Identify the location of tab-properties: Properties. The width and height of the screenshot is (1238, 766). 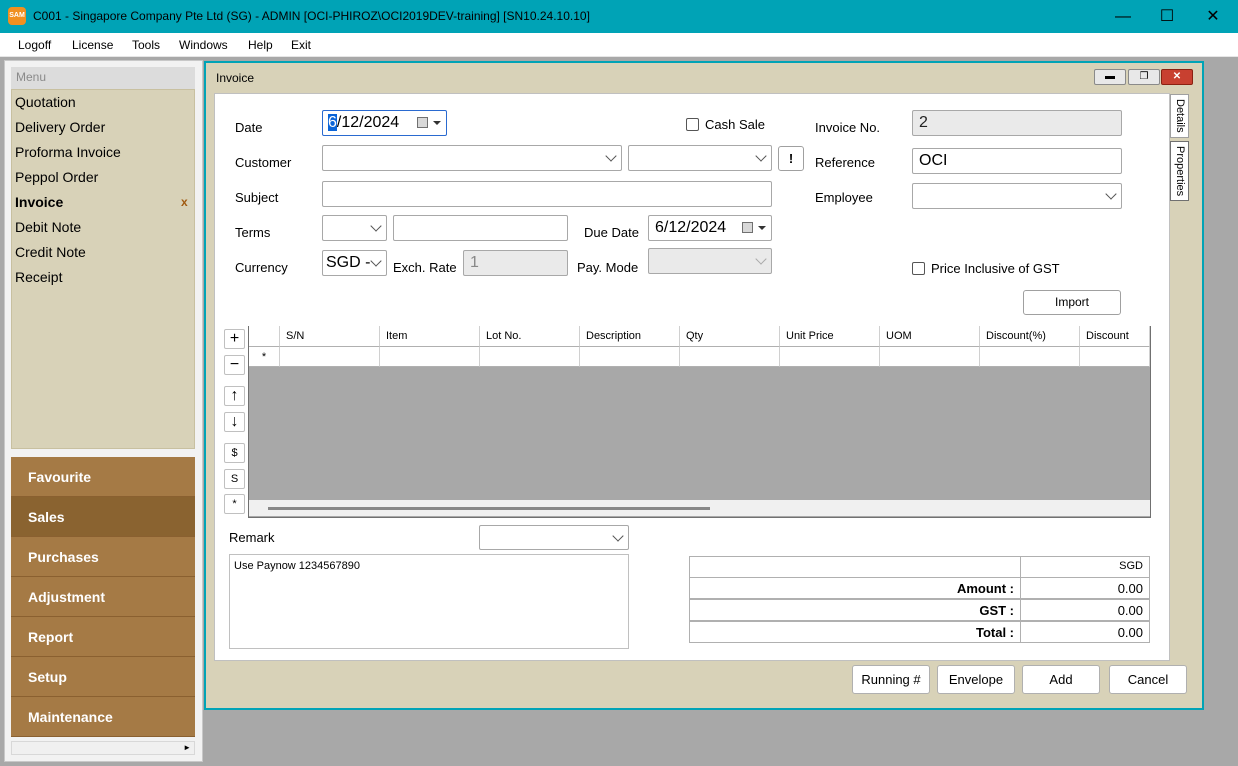
(1179, 171).